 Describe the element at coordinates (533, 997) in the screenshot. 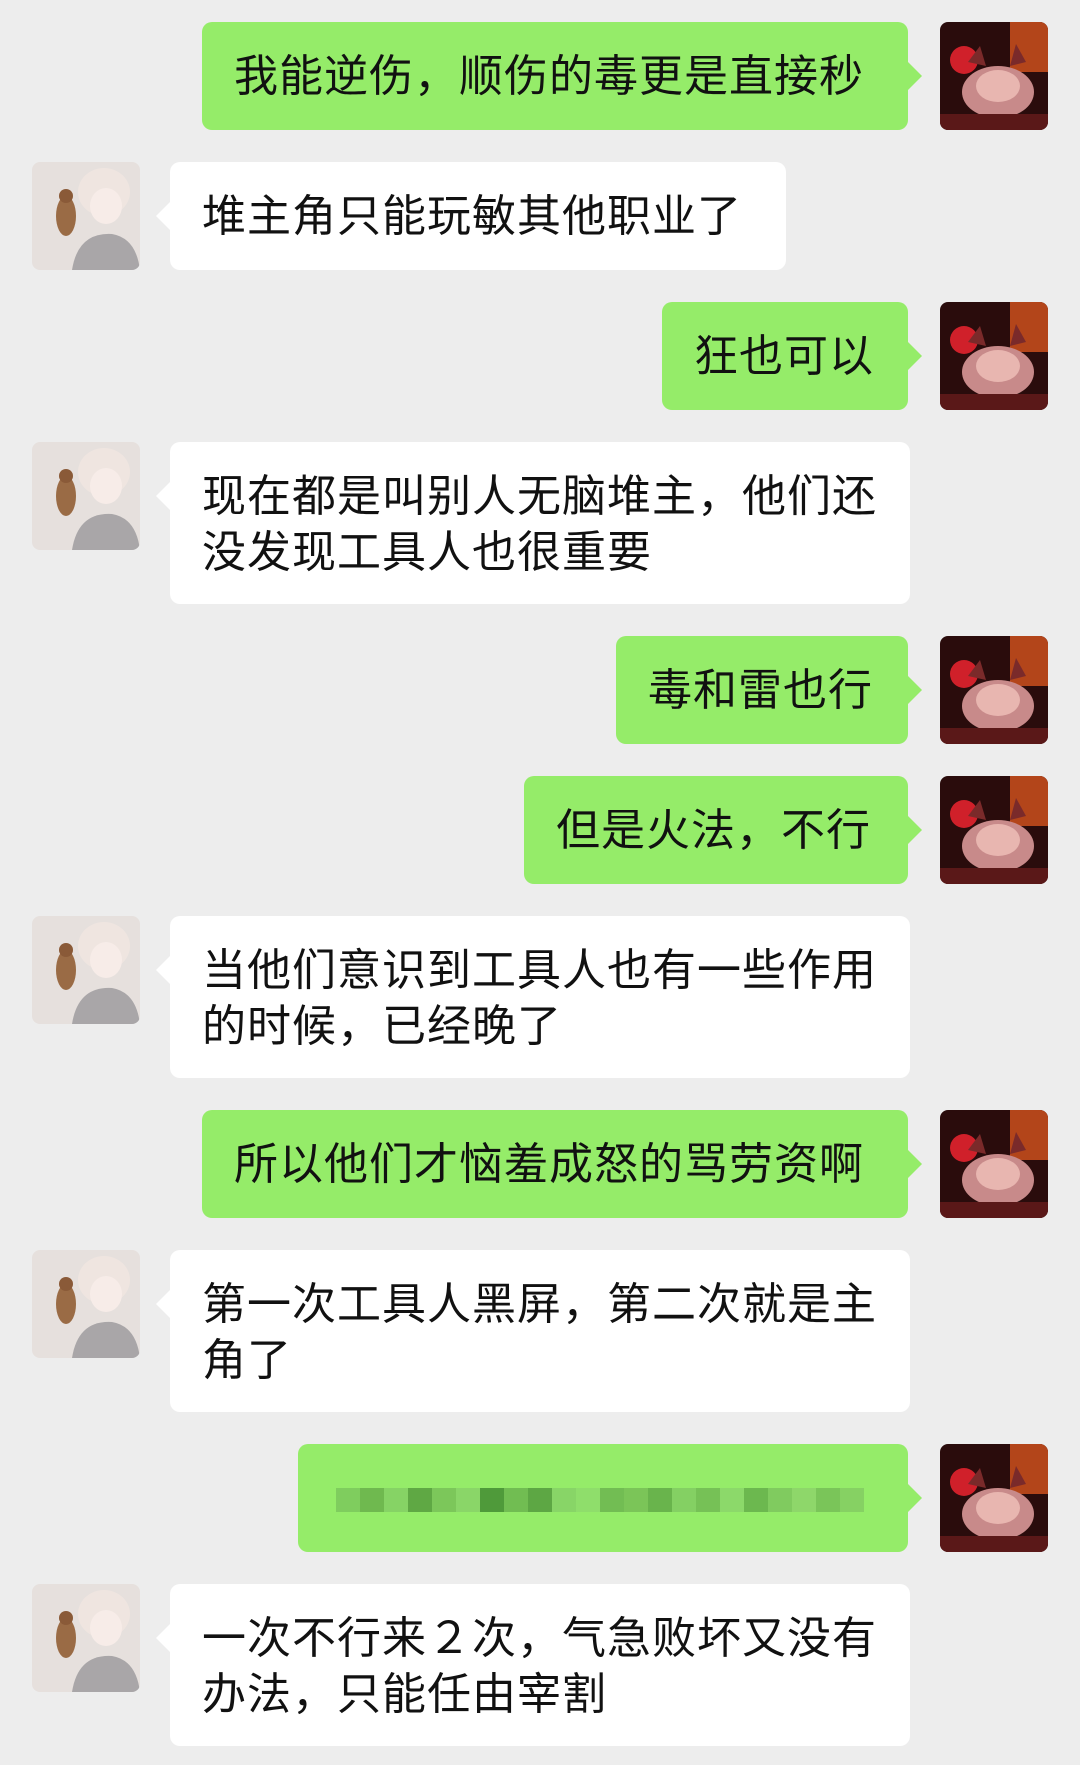

I see `received-message-bubble: 当他们意识到工具人也有一些作用的时候，已经晚了` at that location.